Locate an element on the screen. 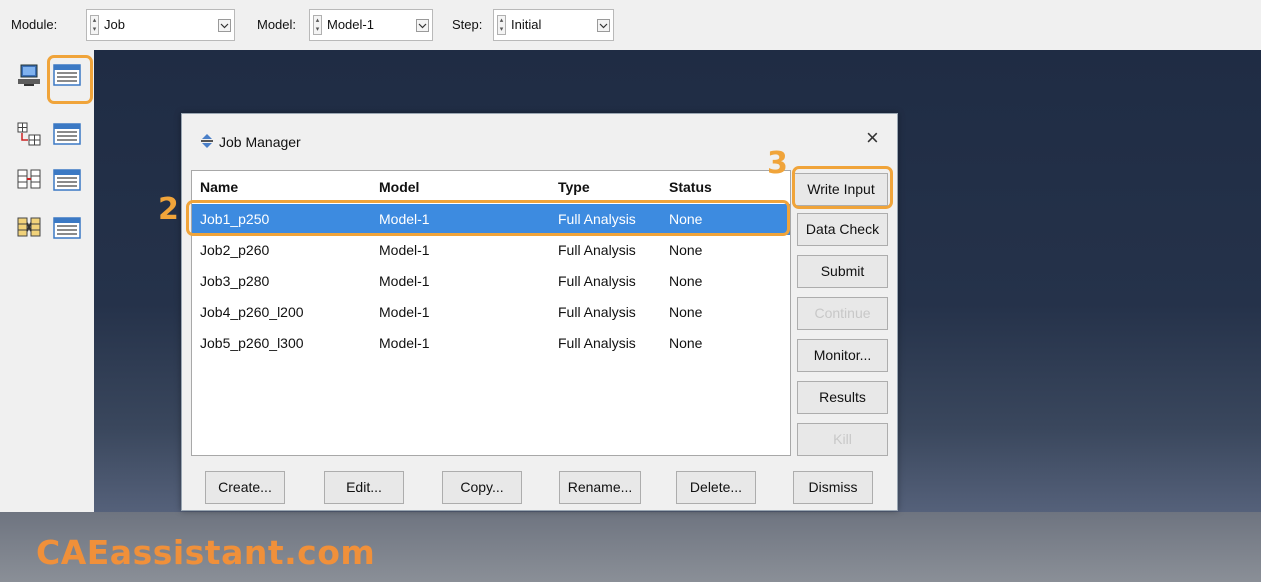 The width and height of the screenshot is (1261, 582). job-name: Job4_p260_l200 is located at coordinates (252, 312).